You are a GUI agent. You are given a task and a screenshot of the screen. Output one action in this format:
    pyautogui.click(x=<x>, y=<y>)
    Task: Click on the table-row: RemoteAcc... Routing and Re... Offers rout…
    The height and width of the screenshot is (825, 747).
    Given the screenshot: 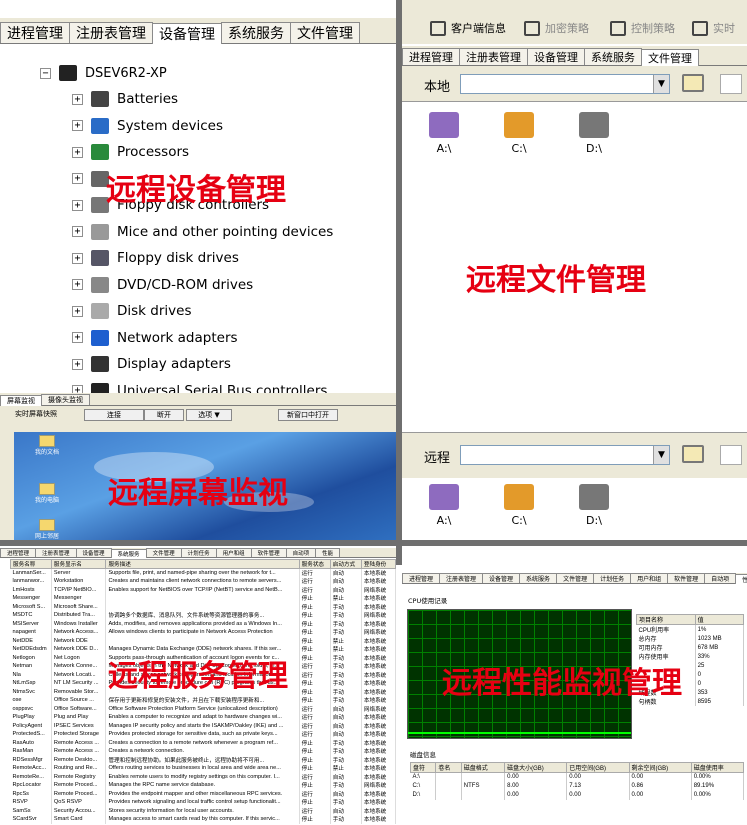 What is the action you would take?
    pyautogui.click(x=203, y=768)
    